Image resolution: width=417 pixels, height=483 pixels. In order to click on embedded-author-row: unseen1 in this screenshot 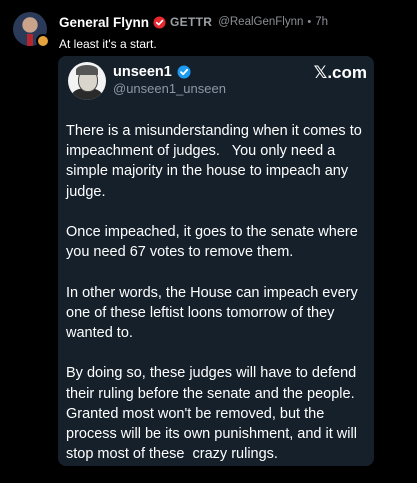, I will do `click(152, 72)`.